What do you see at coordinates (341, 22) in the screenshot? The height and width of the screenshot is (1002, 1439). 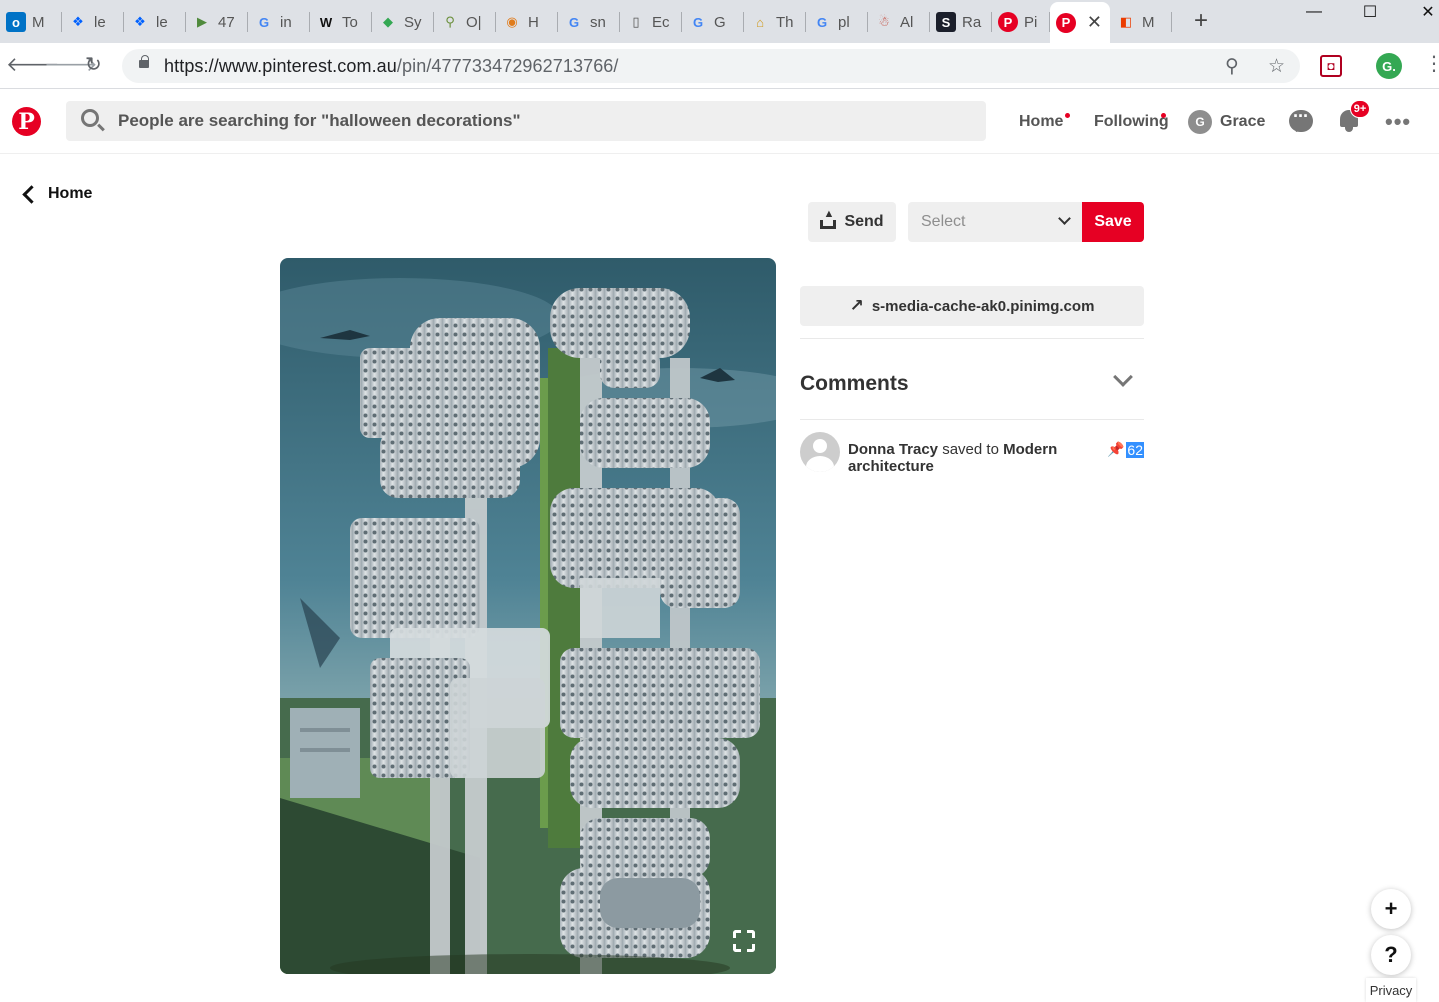 I see `browser-tab: W To` at bounding box center [341, 22].